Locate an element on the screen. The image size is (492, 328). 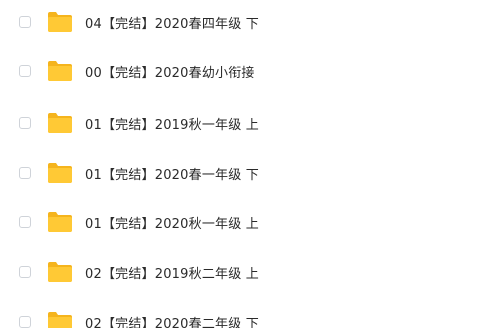
list-item: 04【完结】2020春四年级 下 is located at coordinates (246, 22).